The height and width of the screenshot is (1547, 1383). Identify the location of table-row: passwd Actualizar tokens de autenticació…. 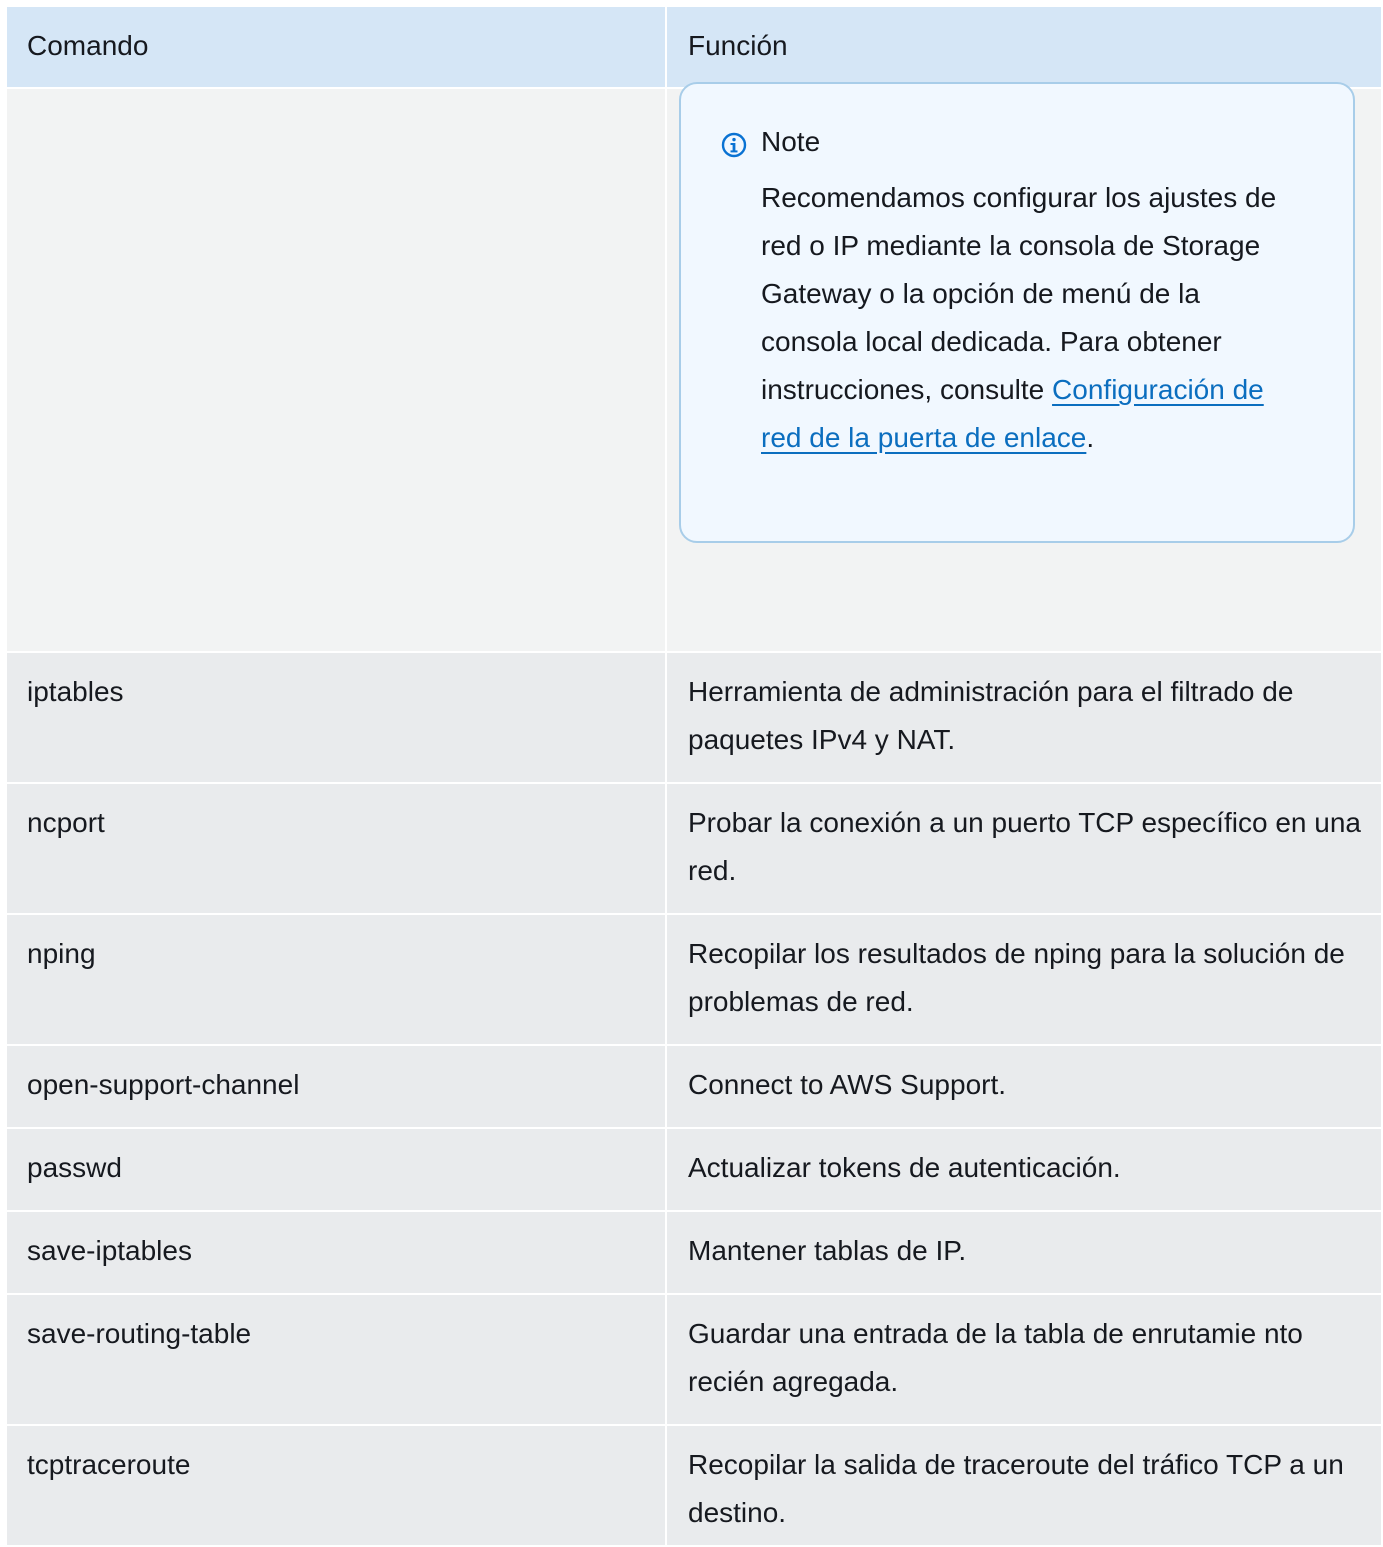
(694, 1170).